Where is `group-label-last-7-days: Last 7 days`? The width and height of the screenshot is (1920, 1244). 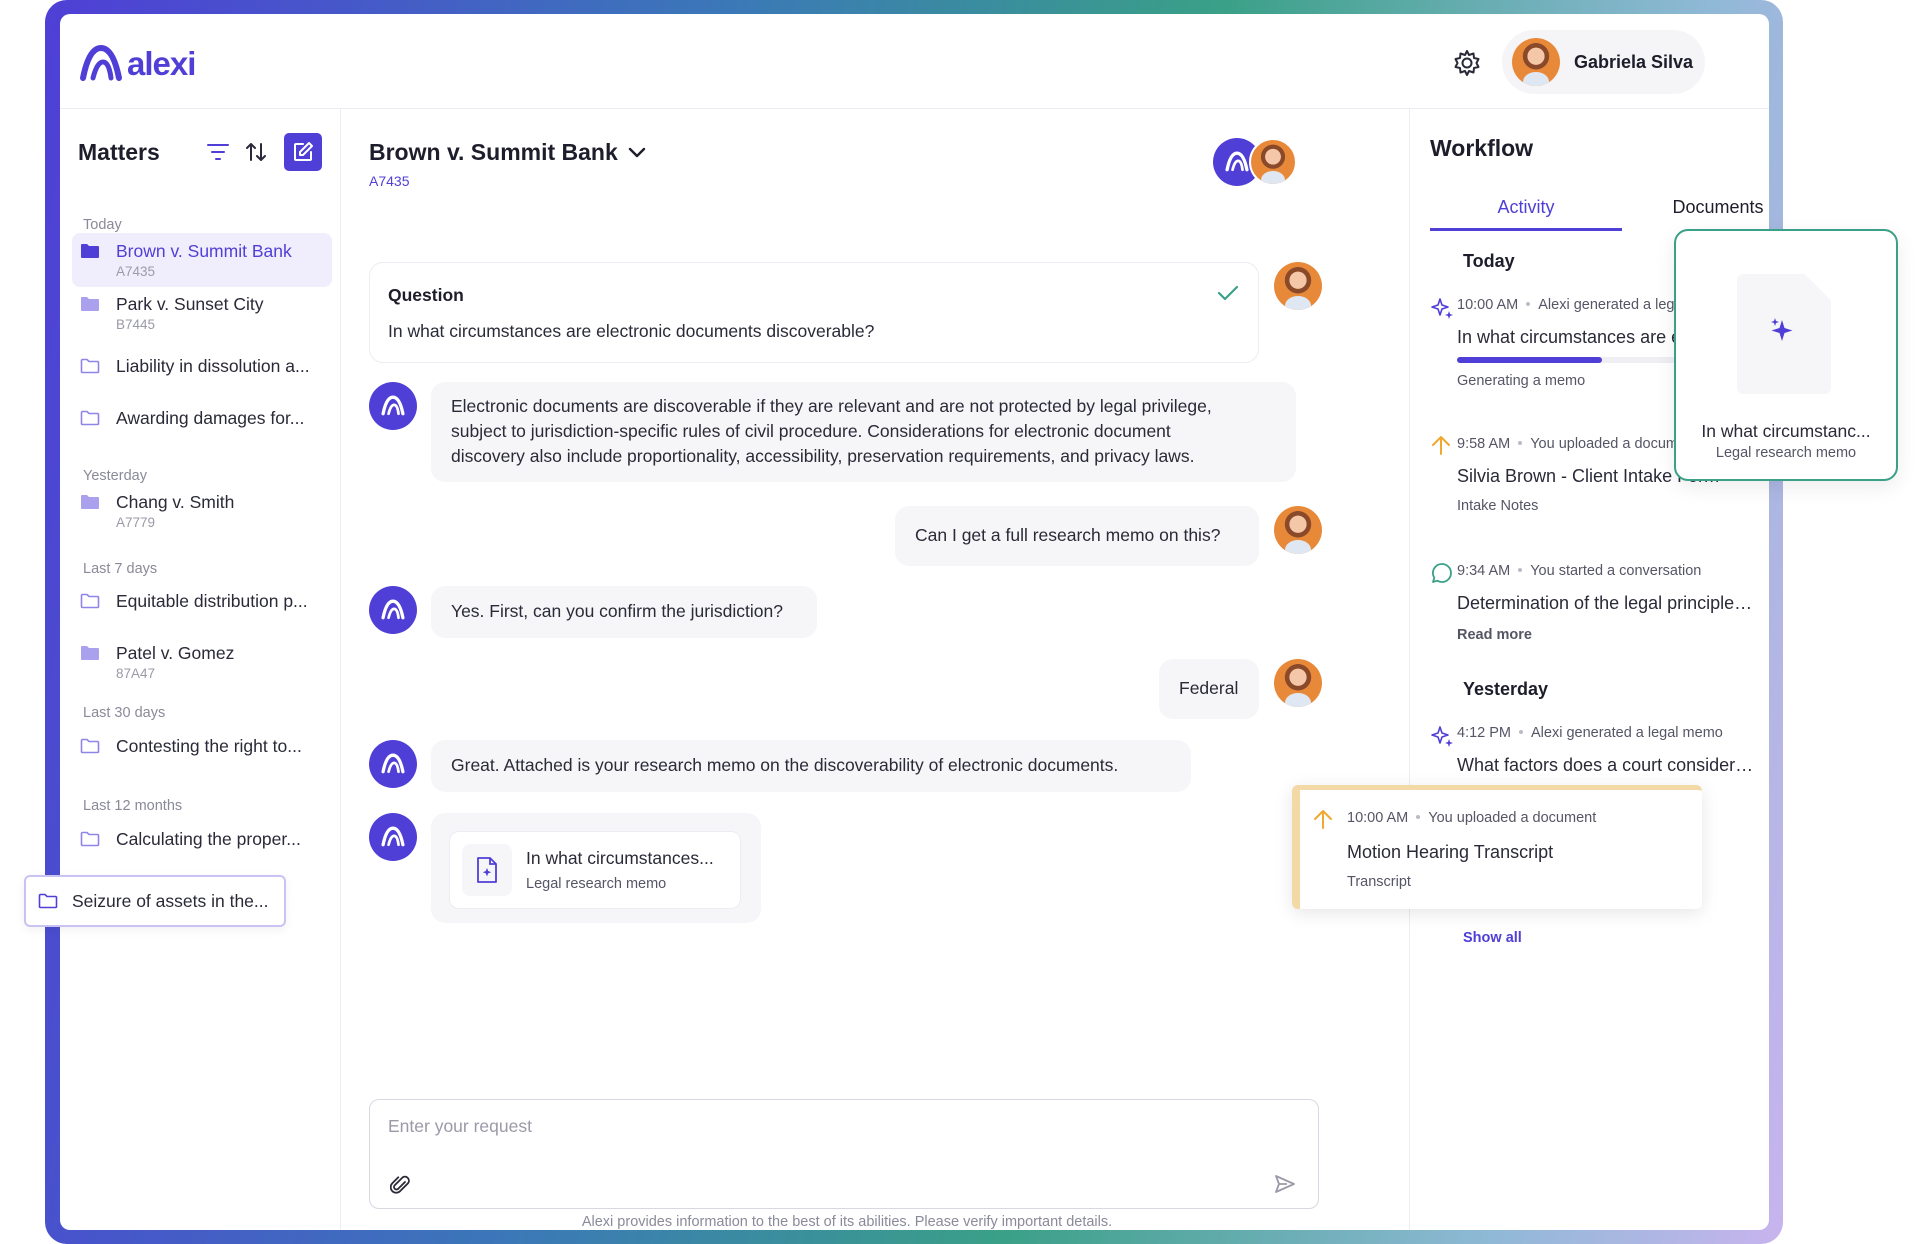 group-label-last-7-days: Last 7 days is located at coordinates (120, 569).